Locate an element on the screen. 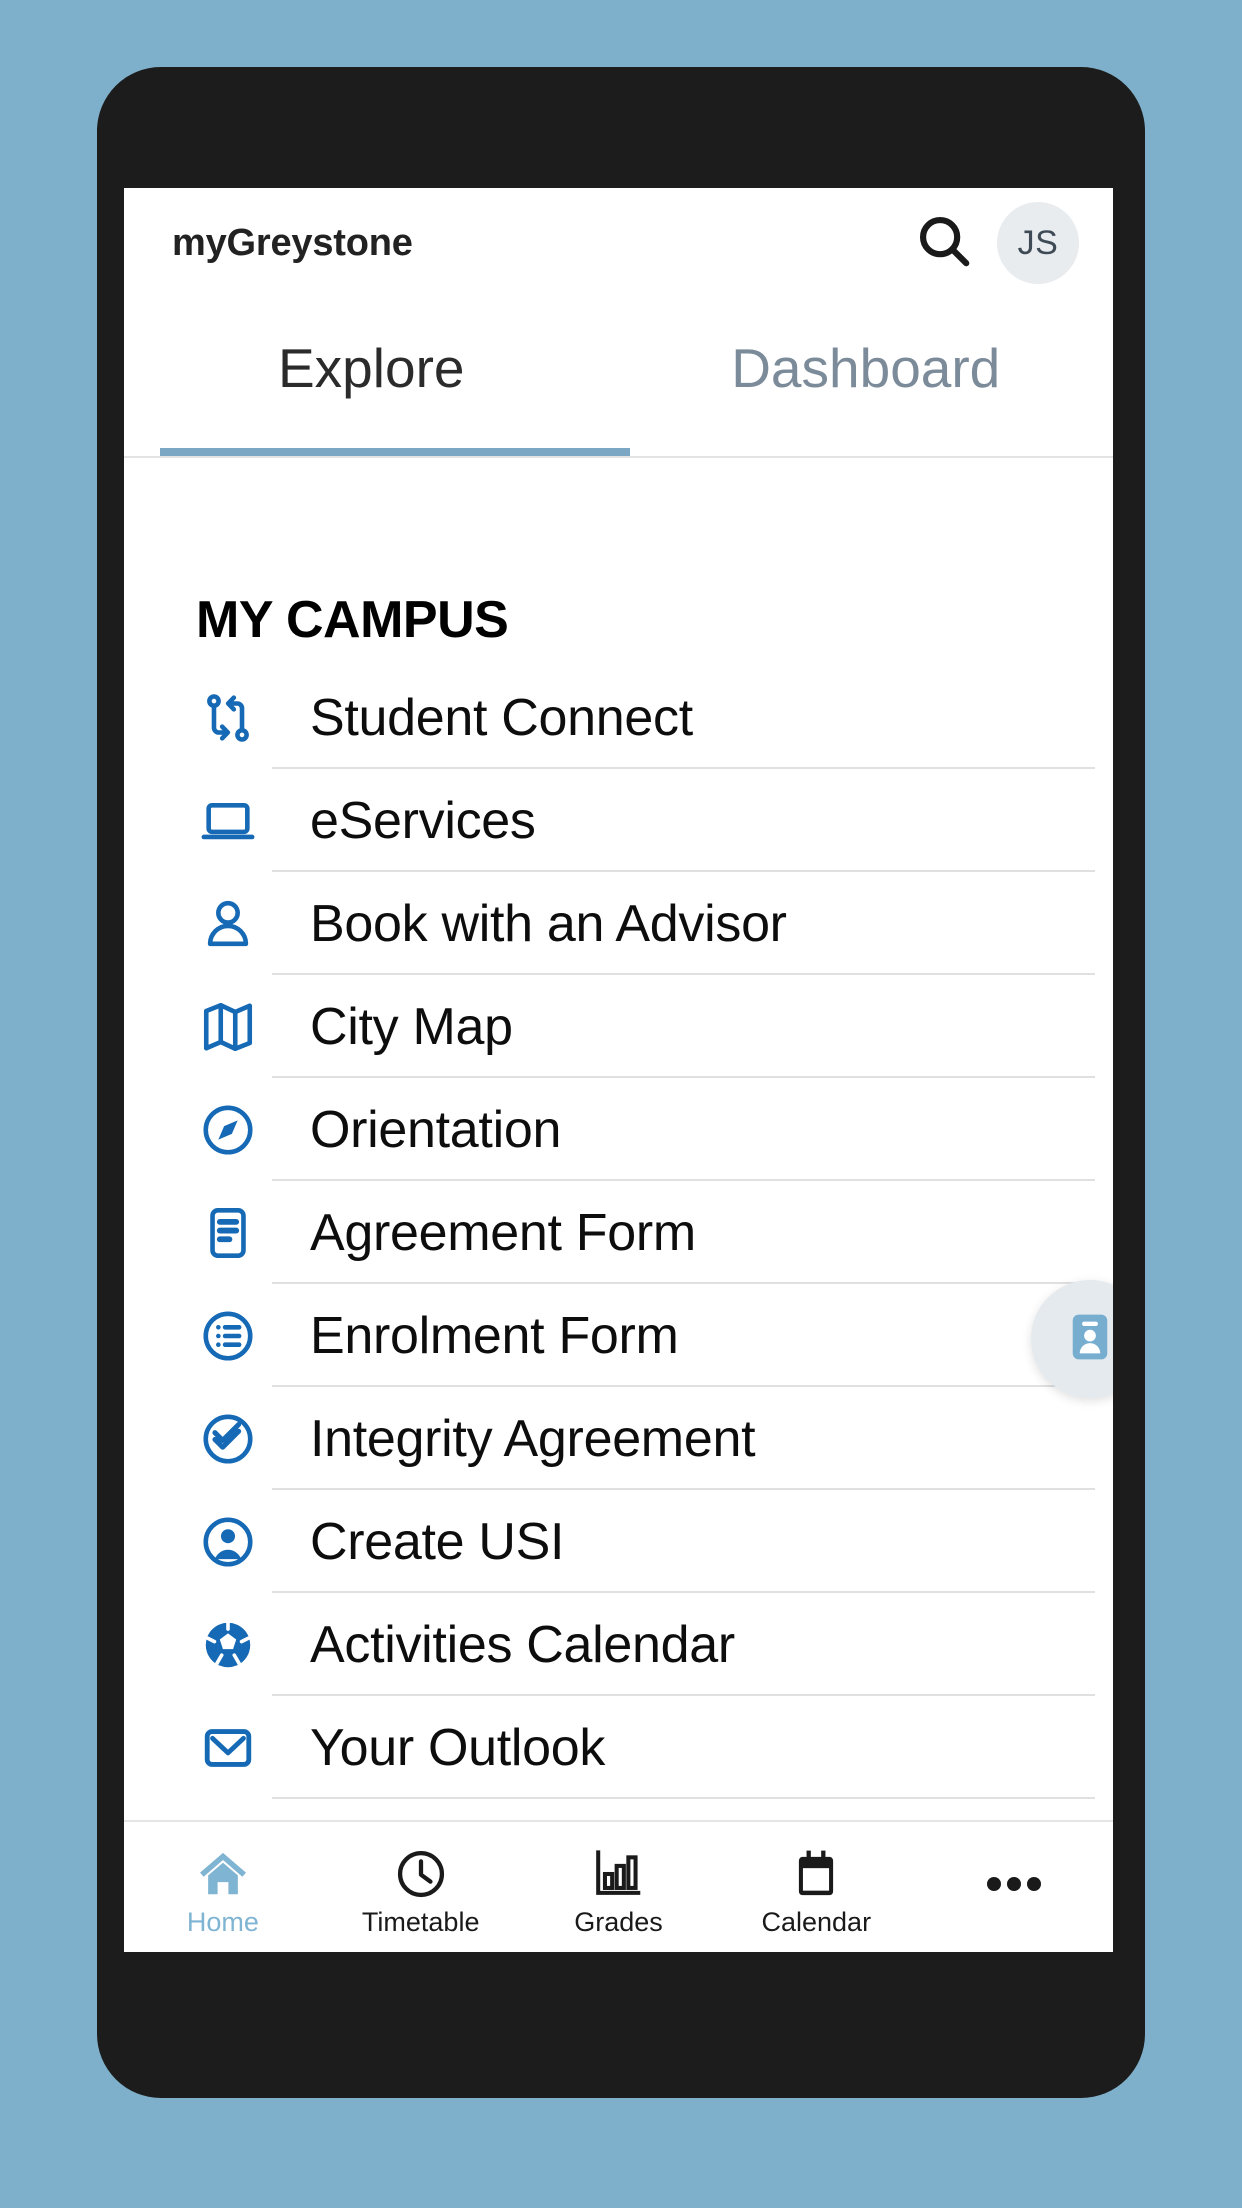 This screenshot has height=2208, width=1242. search-icon is located at coordinates (944, 243).